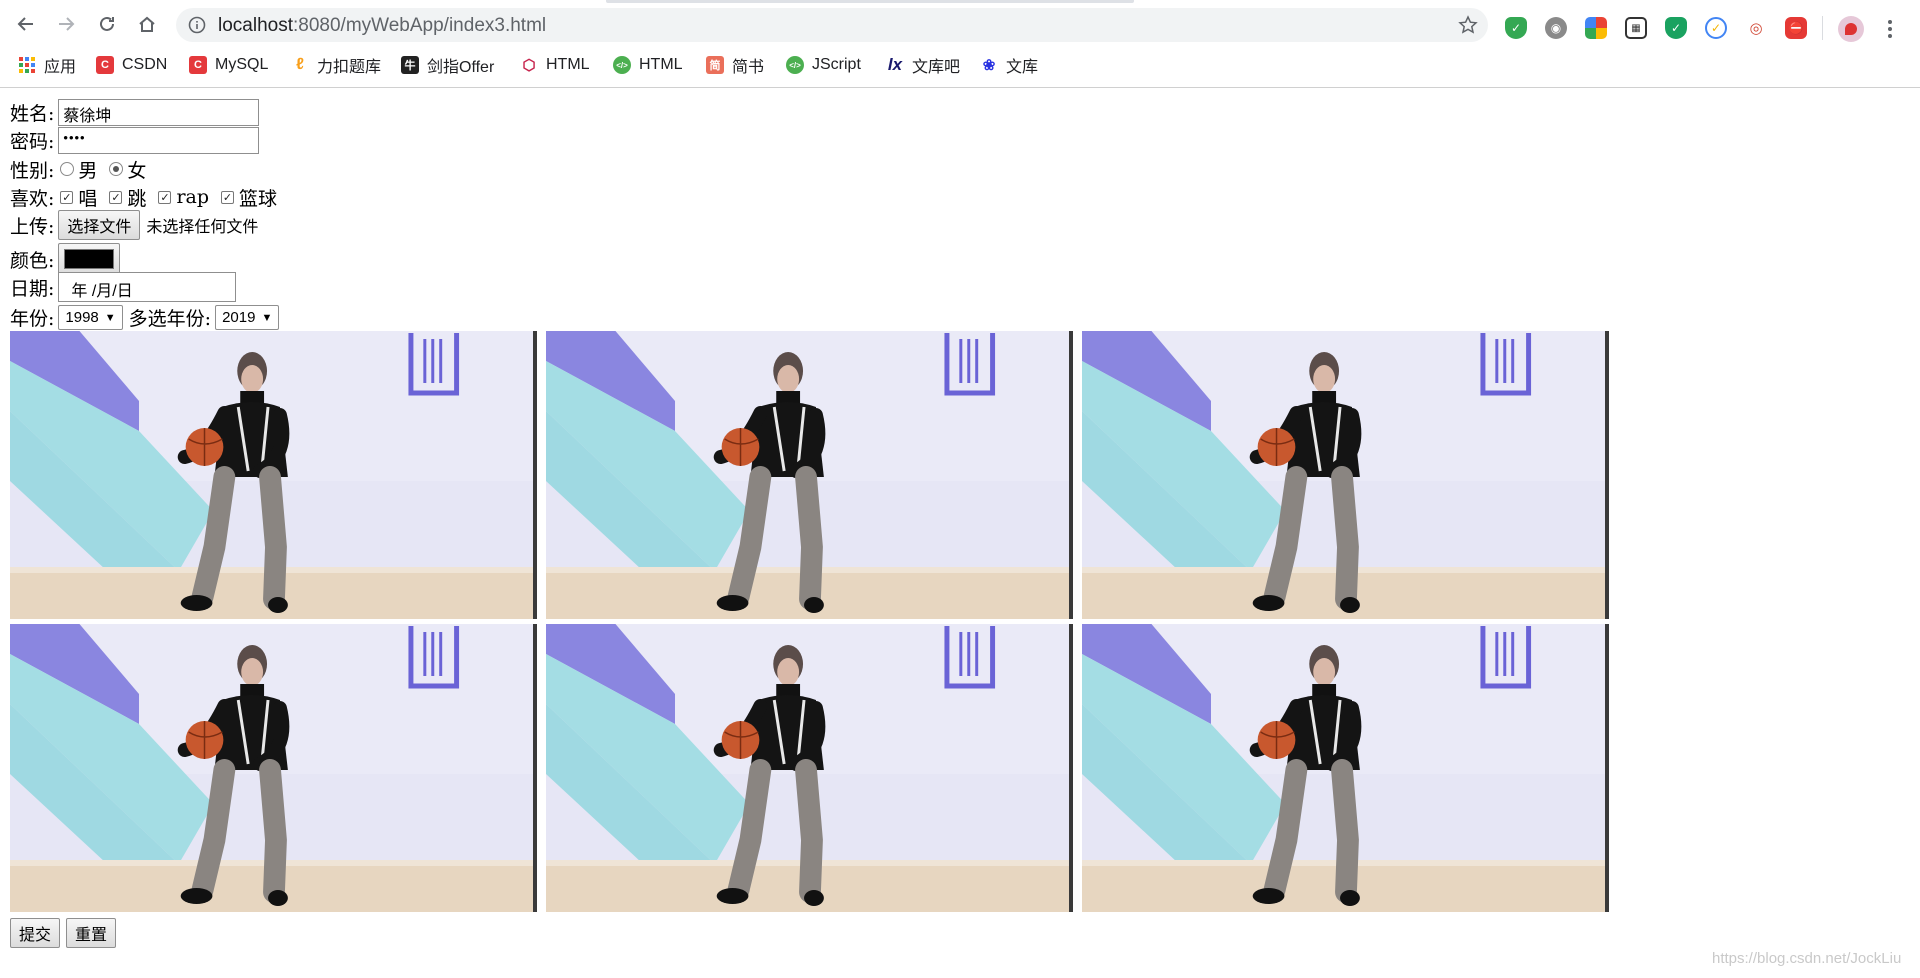  What do you see at coordinates (67, 197) in the screenshot?
I see `hobby-sing-checkbox: ✓` at bounding box center [67, 197].